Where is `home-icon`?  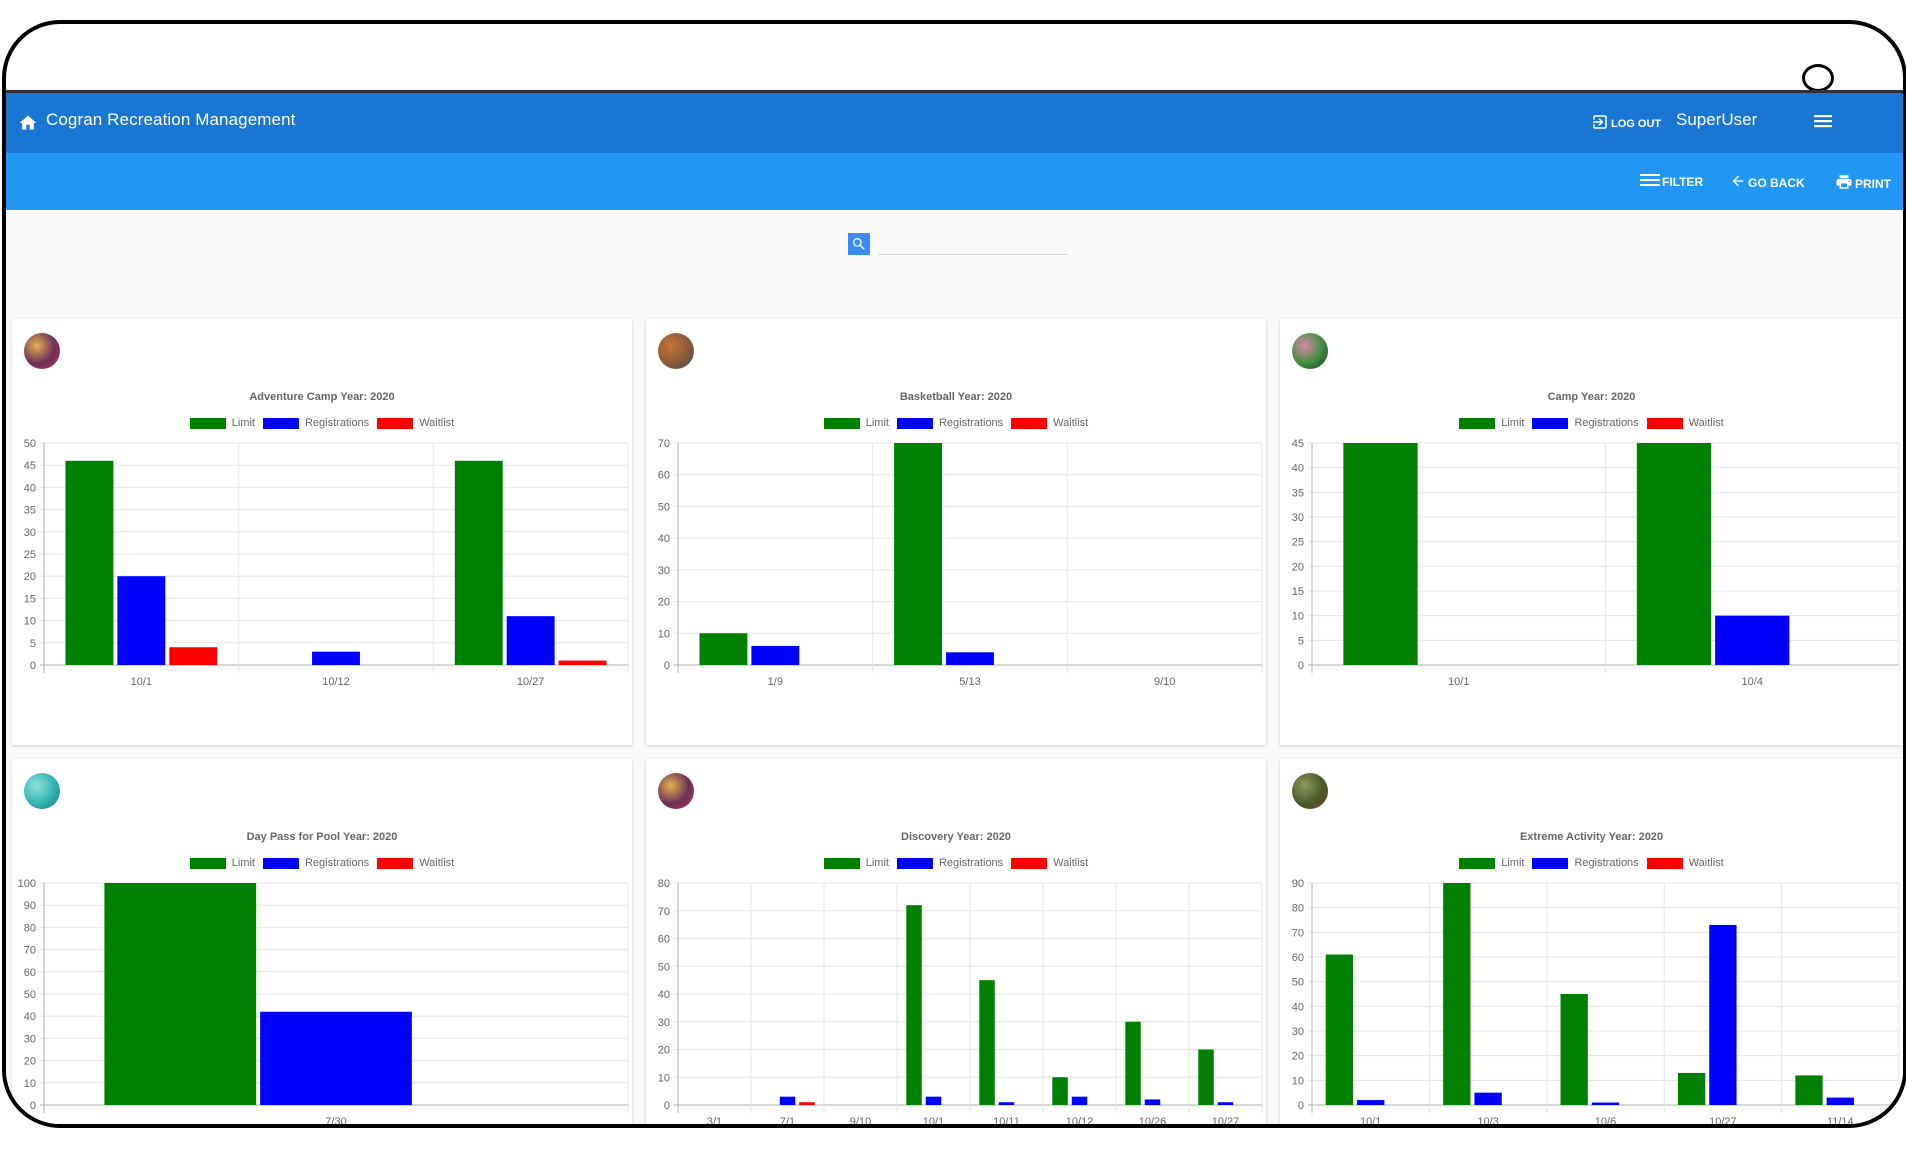
home-icon is located at coordinates (28, 123).